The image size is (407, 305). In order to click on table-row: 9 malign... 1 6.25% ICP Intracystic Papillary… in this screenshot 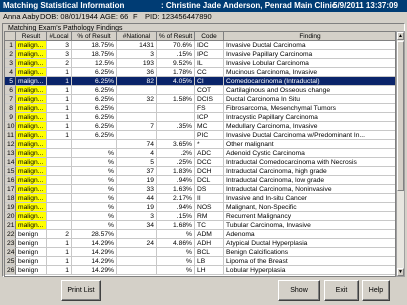, I will do `click(200, 117)`.